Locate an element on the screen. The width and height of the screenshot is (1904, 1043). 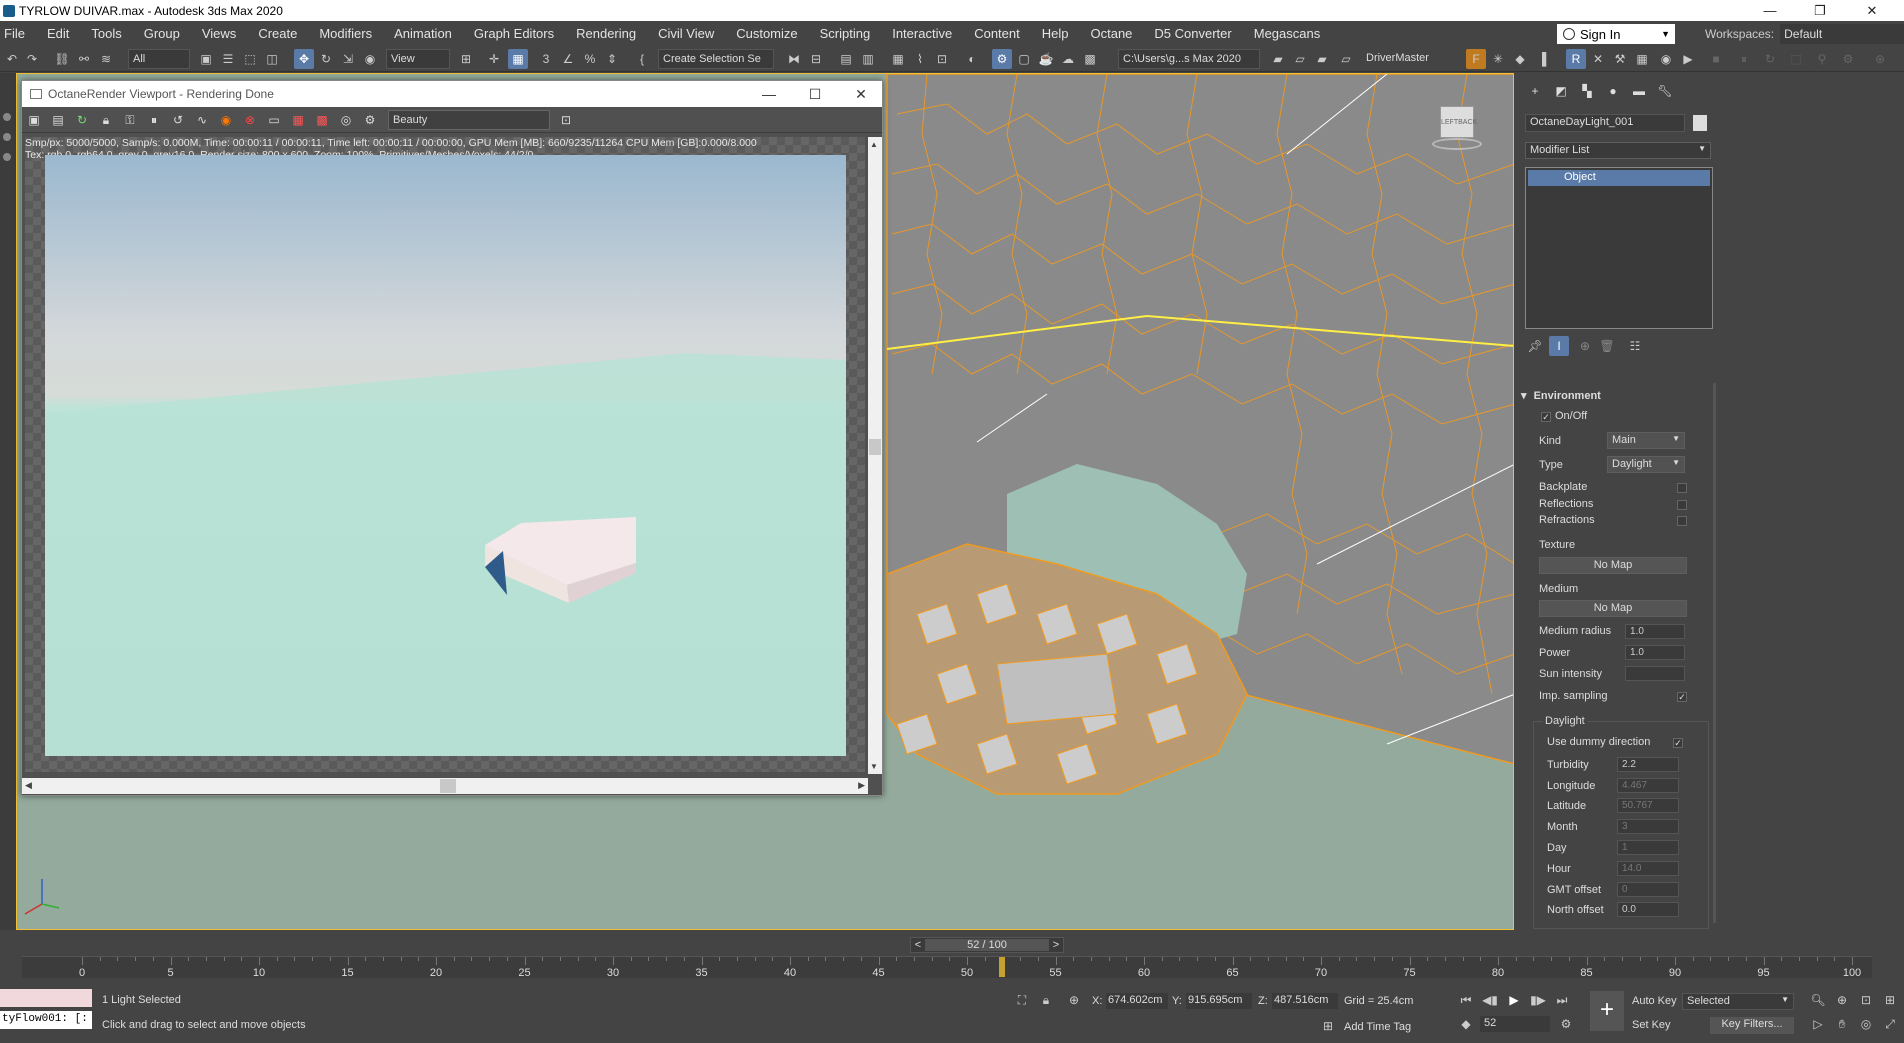
schematic-view-icon: ⊡ is located at coordinates (942, 59).